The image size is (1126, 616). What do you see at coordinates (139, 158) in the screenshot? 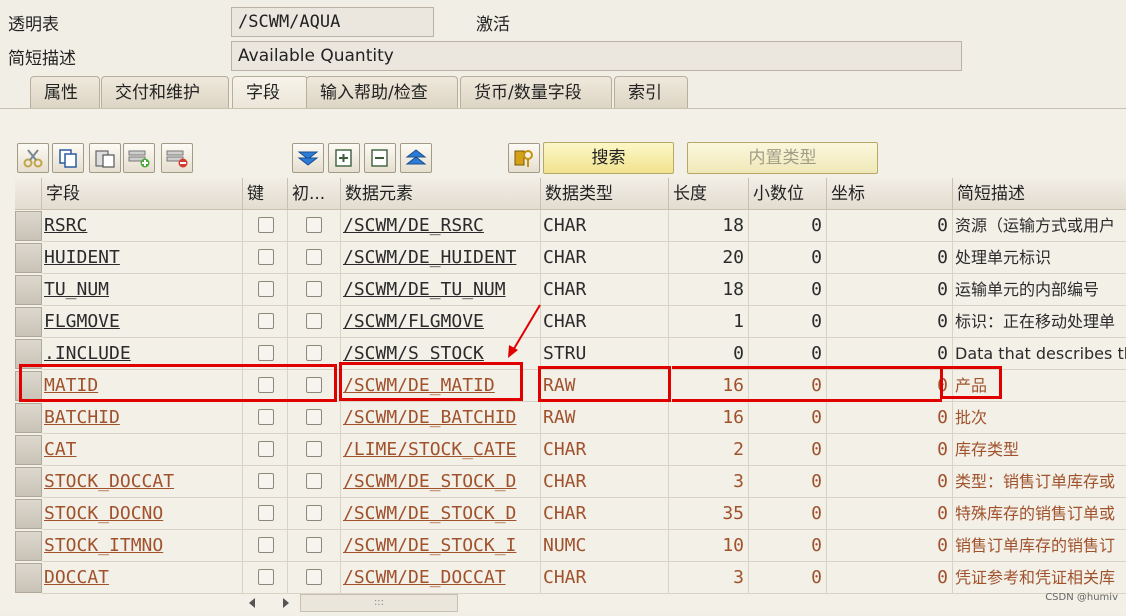
I see `insert-row-button` at bounding box center [139, 158].